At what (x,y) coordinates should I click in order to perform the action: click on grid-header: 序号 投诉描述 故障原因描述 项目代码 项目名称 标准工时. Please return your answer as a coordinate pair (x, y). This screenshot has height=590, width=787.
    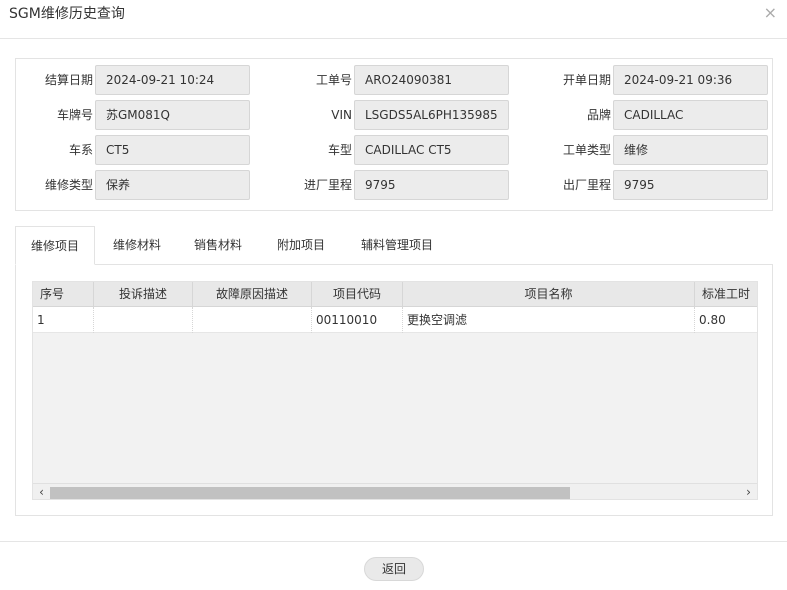
    Looking at the image, I should click on (395, 294).